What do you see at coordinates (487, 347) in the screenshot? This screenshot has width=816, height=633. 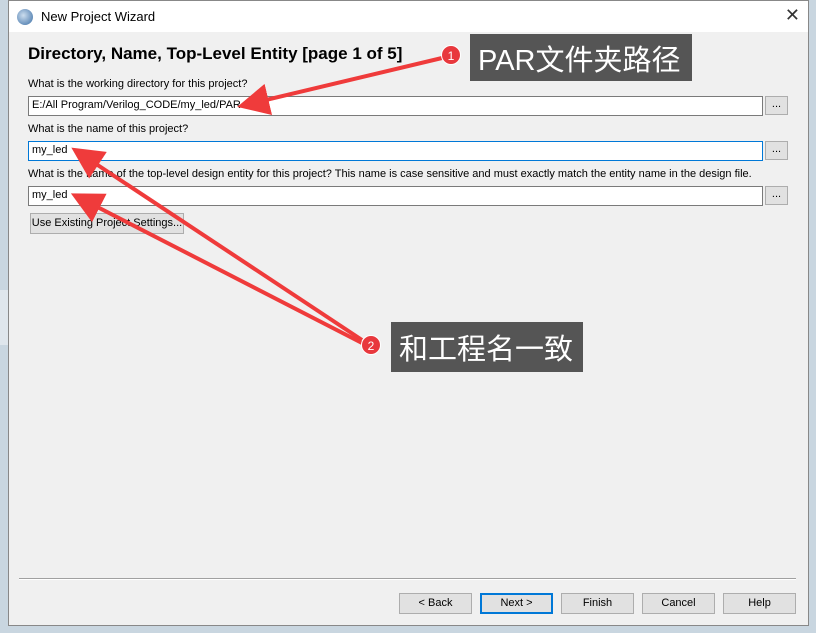 I see `annotation-callout-2: 和工程名一致` at bounding box center [487, 347].